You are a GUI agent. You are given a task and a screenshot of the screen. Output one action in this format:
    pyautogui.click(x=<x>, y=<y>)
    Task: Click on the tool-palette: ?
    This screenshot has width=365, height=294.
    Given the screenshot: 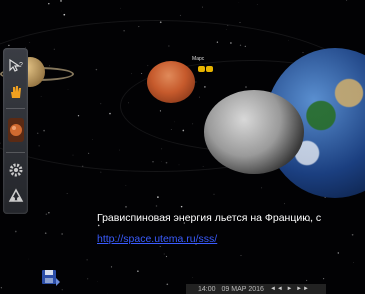 What is the action you would take?
    pyautogui.click(x=15, y=131)
    